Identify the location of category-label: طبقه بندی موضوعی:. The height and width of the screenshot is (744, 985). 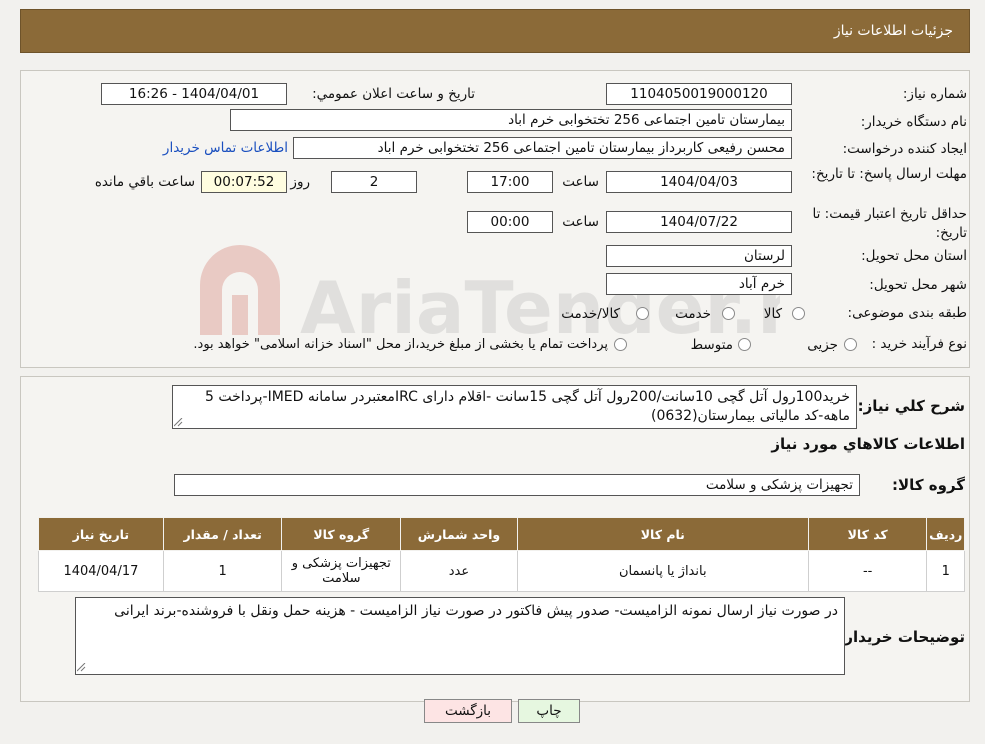
(907, 313).